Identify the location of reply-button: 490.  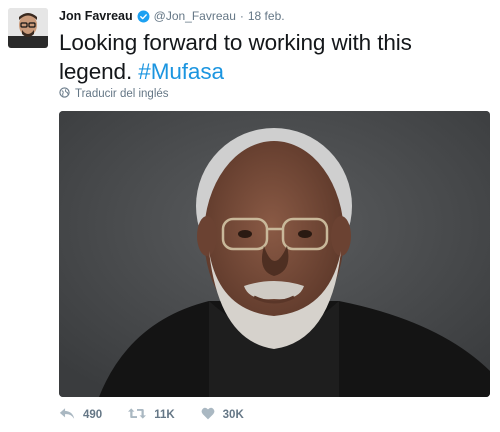
(80, 415).